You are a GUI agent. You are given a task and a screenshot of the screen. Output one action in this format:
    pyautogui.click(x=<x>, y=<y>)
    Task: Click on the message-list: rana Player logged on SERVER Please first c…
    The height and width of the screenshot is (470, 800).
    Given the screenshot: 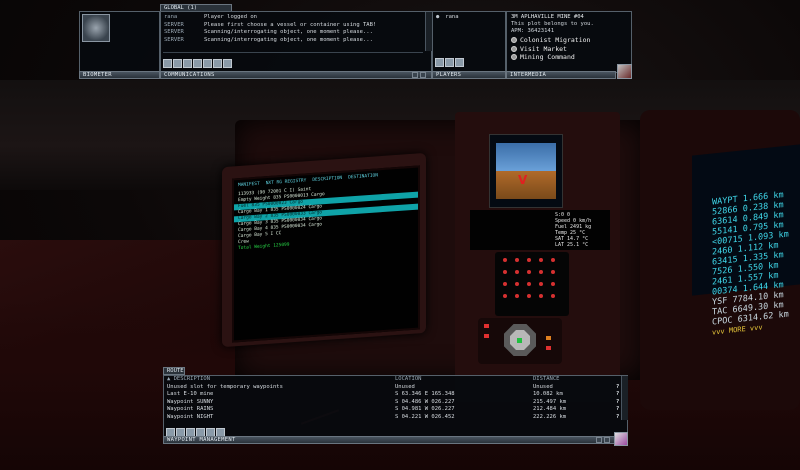 What is the action you would take?
    pyautogui.click(x=296, y=28)
    